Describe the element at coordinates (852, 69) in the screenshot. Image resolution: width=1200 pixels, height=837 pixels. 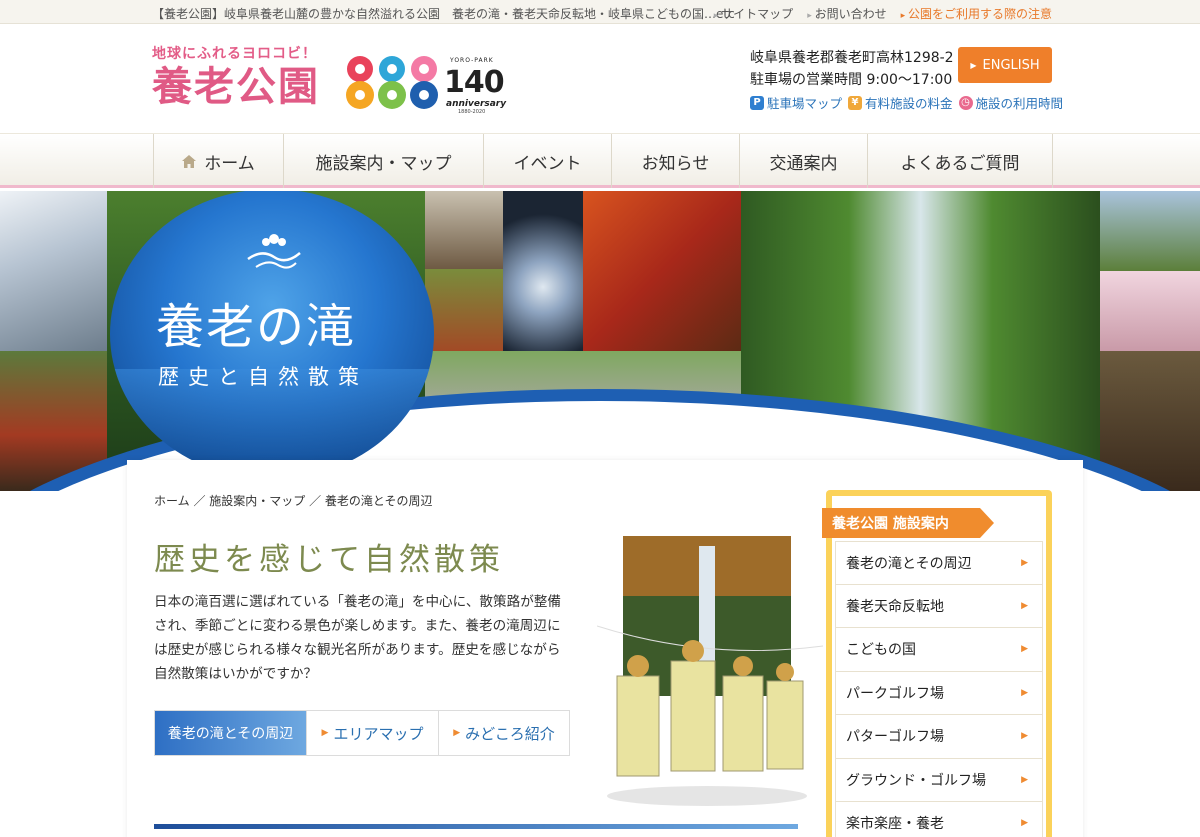
I see `park-address-block: 岐阜県養老郡養老町高林1298-2 駐車場の営業時間 9:00〜17:00` at that location.